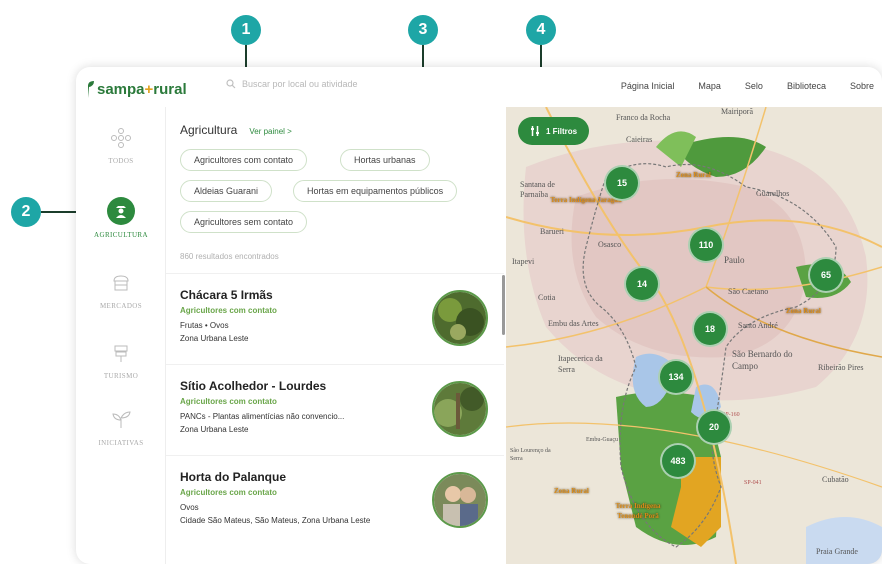 This screenshot has width=882, height=564. I want to click on sidebar-item-mercados: MERCADOS, so click(121, 290).